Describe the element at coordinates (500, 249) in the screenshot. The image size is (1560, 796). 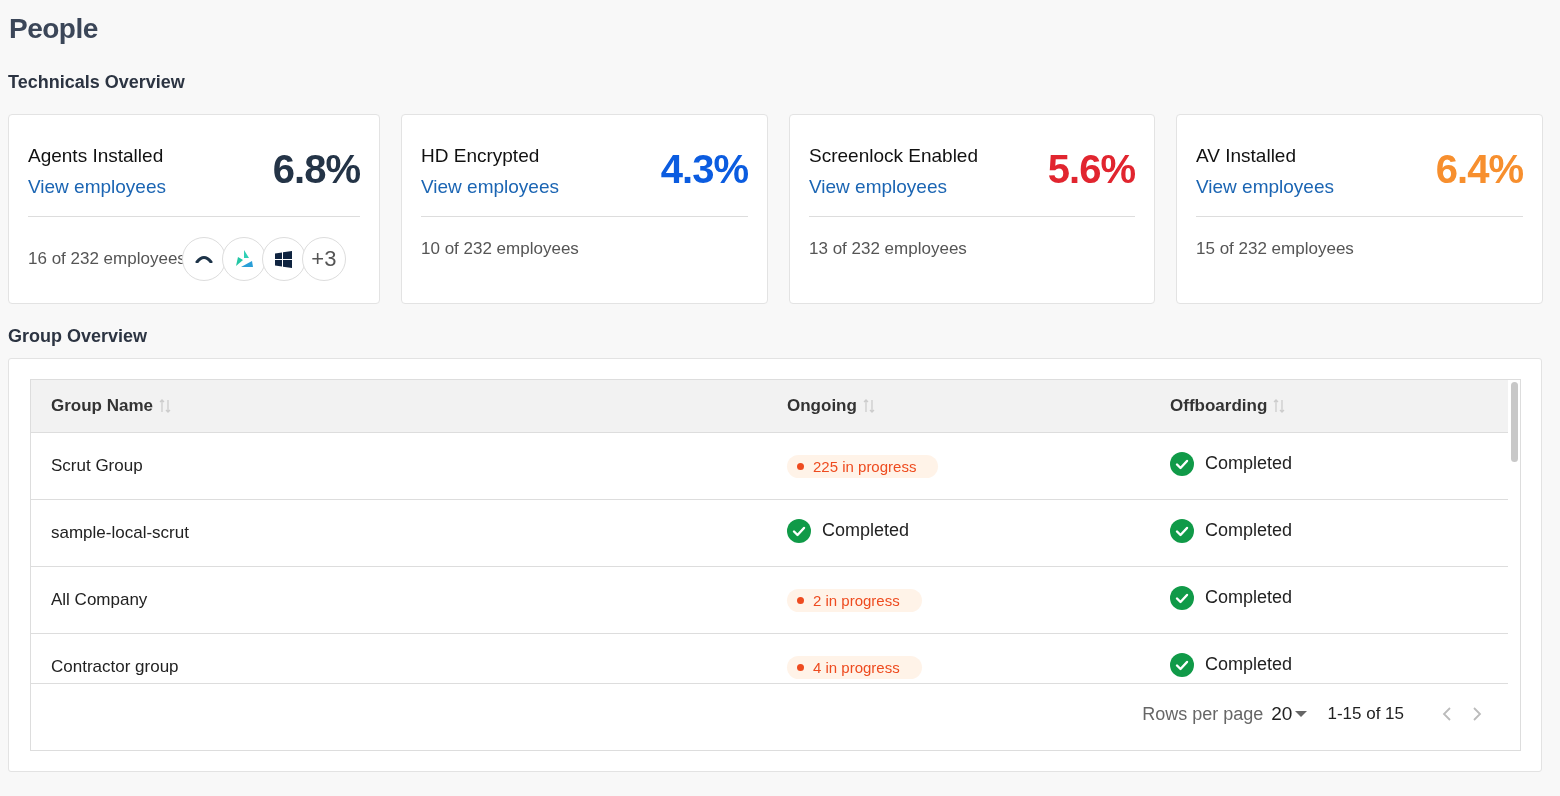
I see `employee-count: 10 of 232 employees` at that location.